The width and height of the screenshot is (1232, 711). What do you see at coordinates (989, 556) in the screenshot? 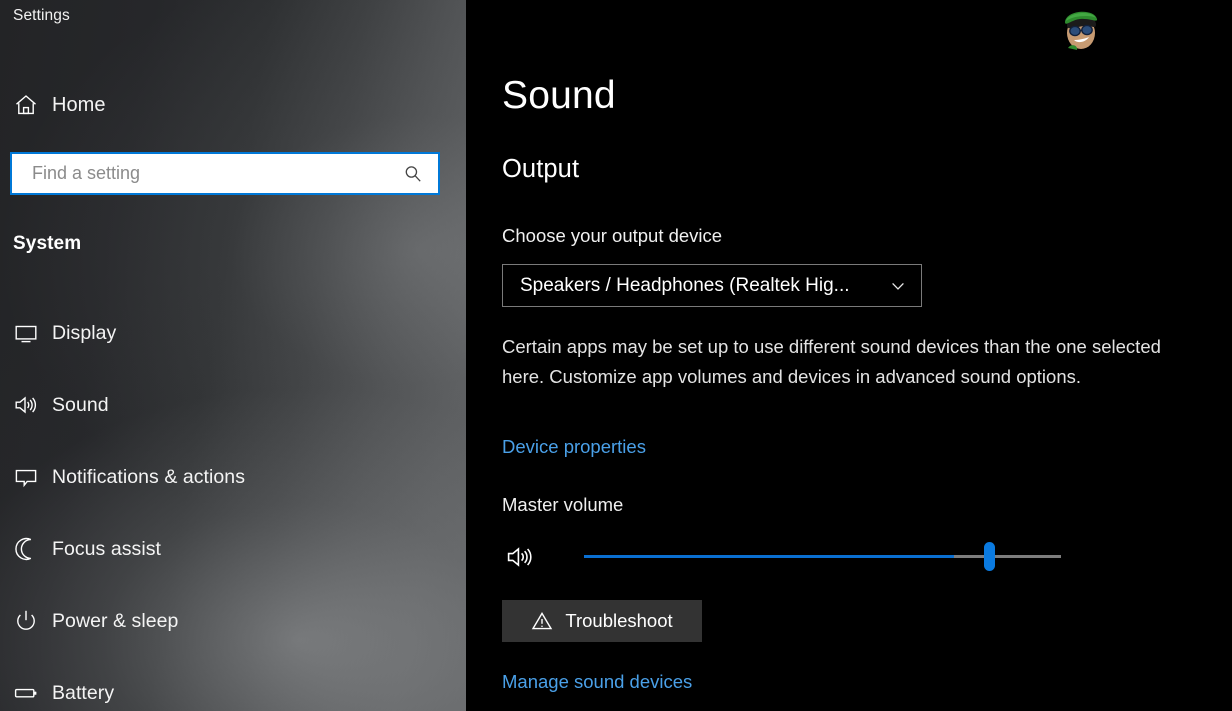
I see `slider-thumb` at bounding box center [989, 556].